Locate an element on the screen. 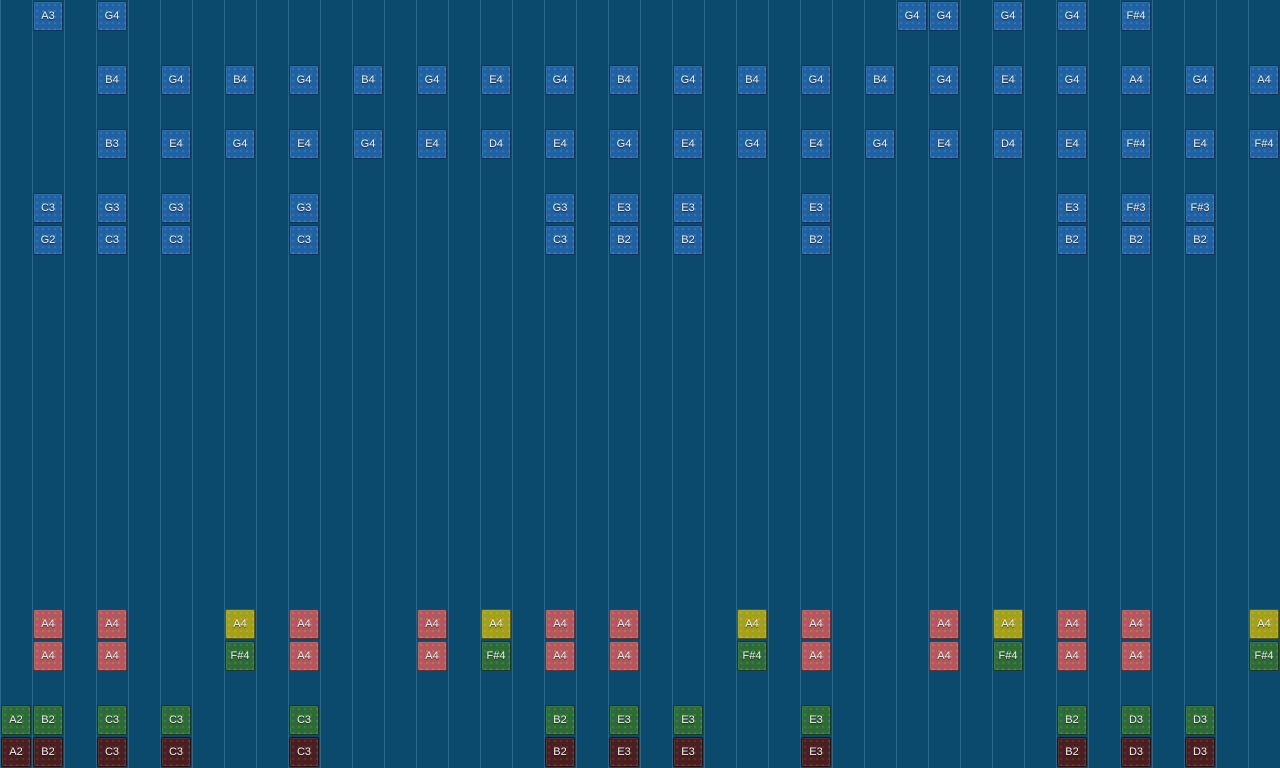 The image size is (1280, 768). note-block-green: A2 is located at coordinates (16, 720).